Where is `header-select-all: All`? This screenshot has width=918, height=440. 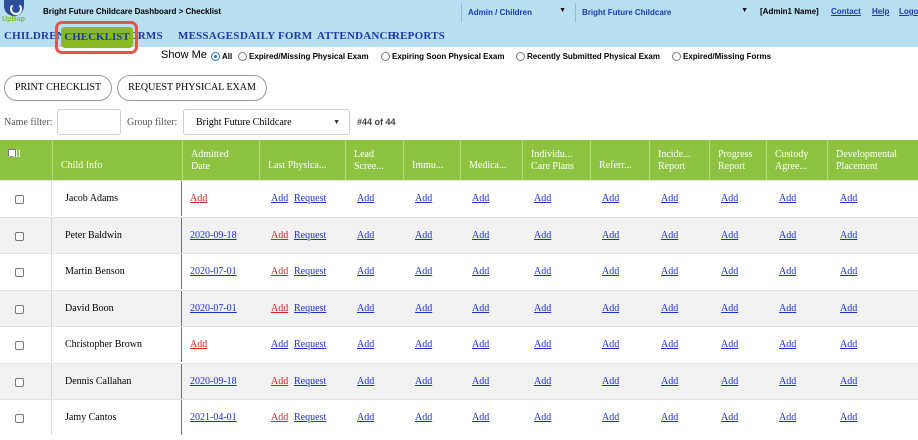
header-select-all: All is located at coordinates (26, 160).